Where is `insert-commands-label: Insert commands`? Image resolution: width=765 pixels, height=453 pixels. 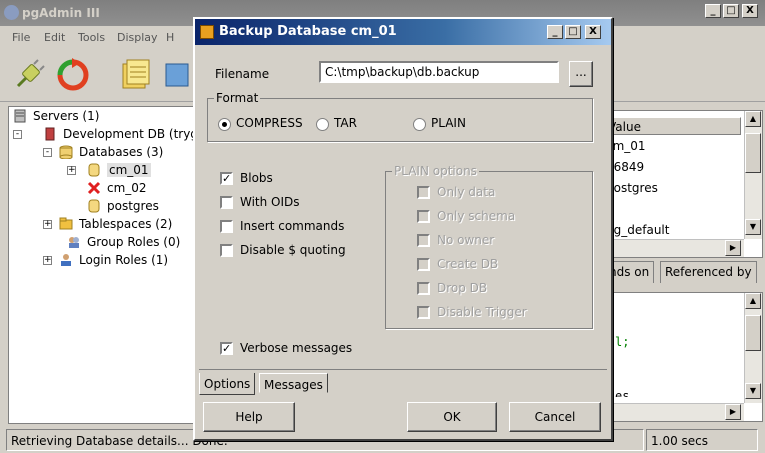
insert-commands-label: Insert commands is located at coordinates (292, 226).